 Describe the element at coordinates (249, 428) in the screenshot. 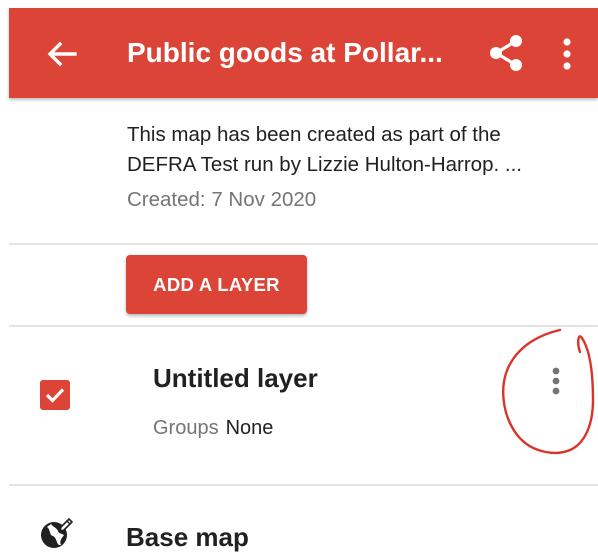

I see `groups-value: None` at that location.